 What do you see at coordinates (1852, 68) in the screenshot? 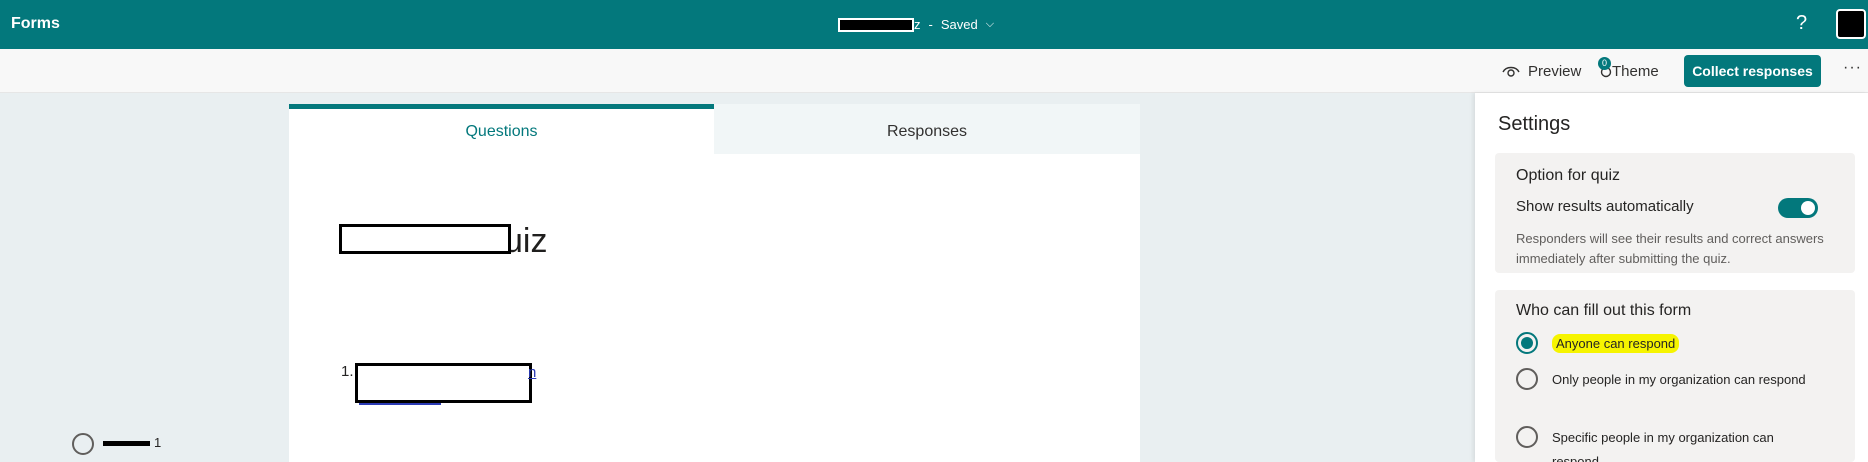
I see `more-icon: ···` at bounding box center [1852, 68].